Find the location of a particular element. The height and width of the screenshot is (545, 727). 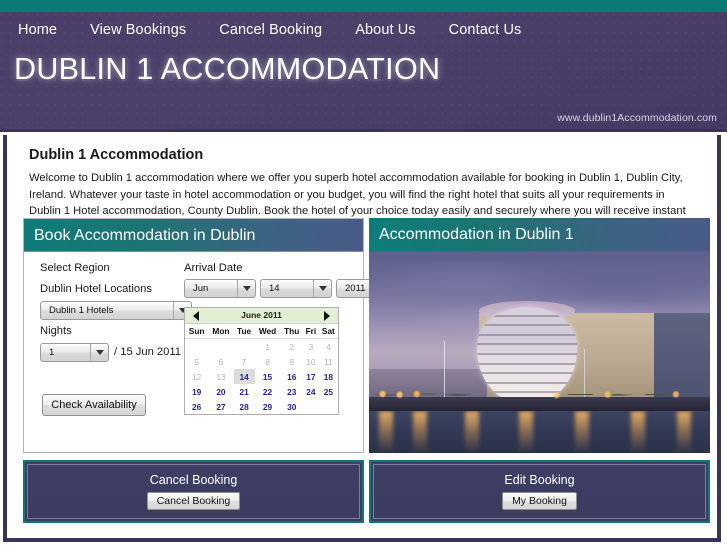

select-region-label: Select Region is located at coordinates (75, 268).